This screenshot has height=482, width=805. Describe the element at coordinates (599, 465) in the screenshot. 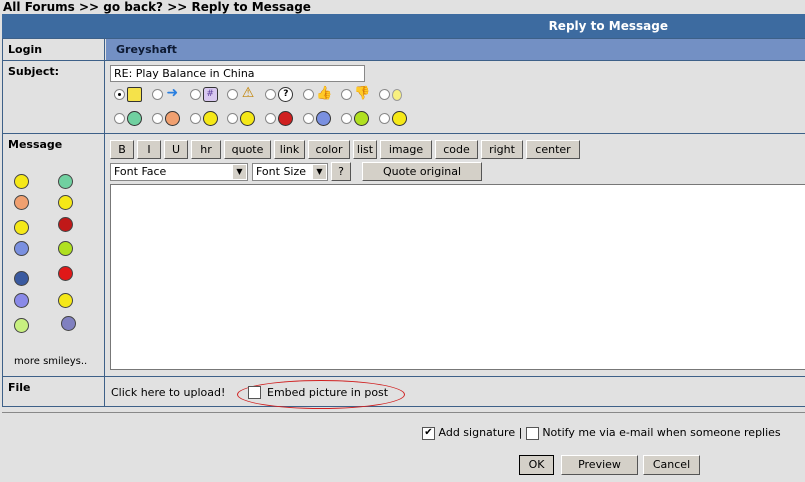

I see `preview-button: Preview` at that location.